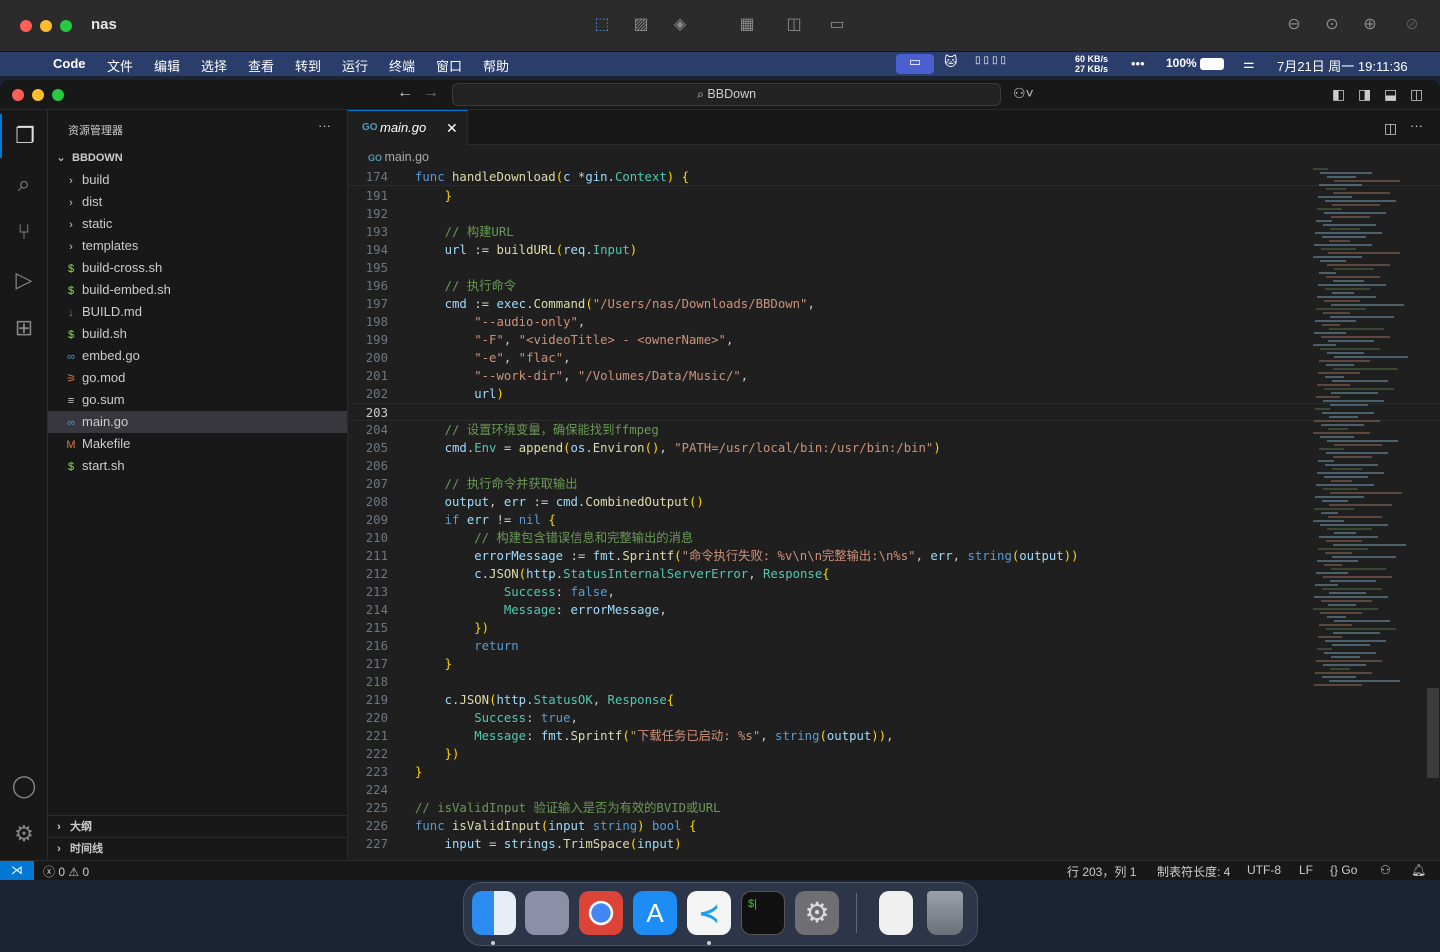  Describe the element at coordinates (894, 358) in the screenshot. I see `code-line: 200 "-e", "flac",` at that location.